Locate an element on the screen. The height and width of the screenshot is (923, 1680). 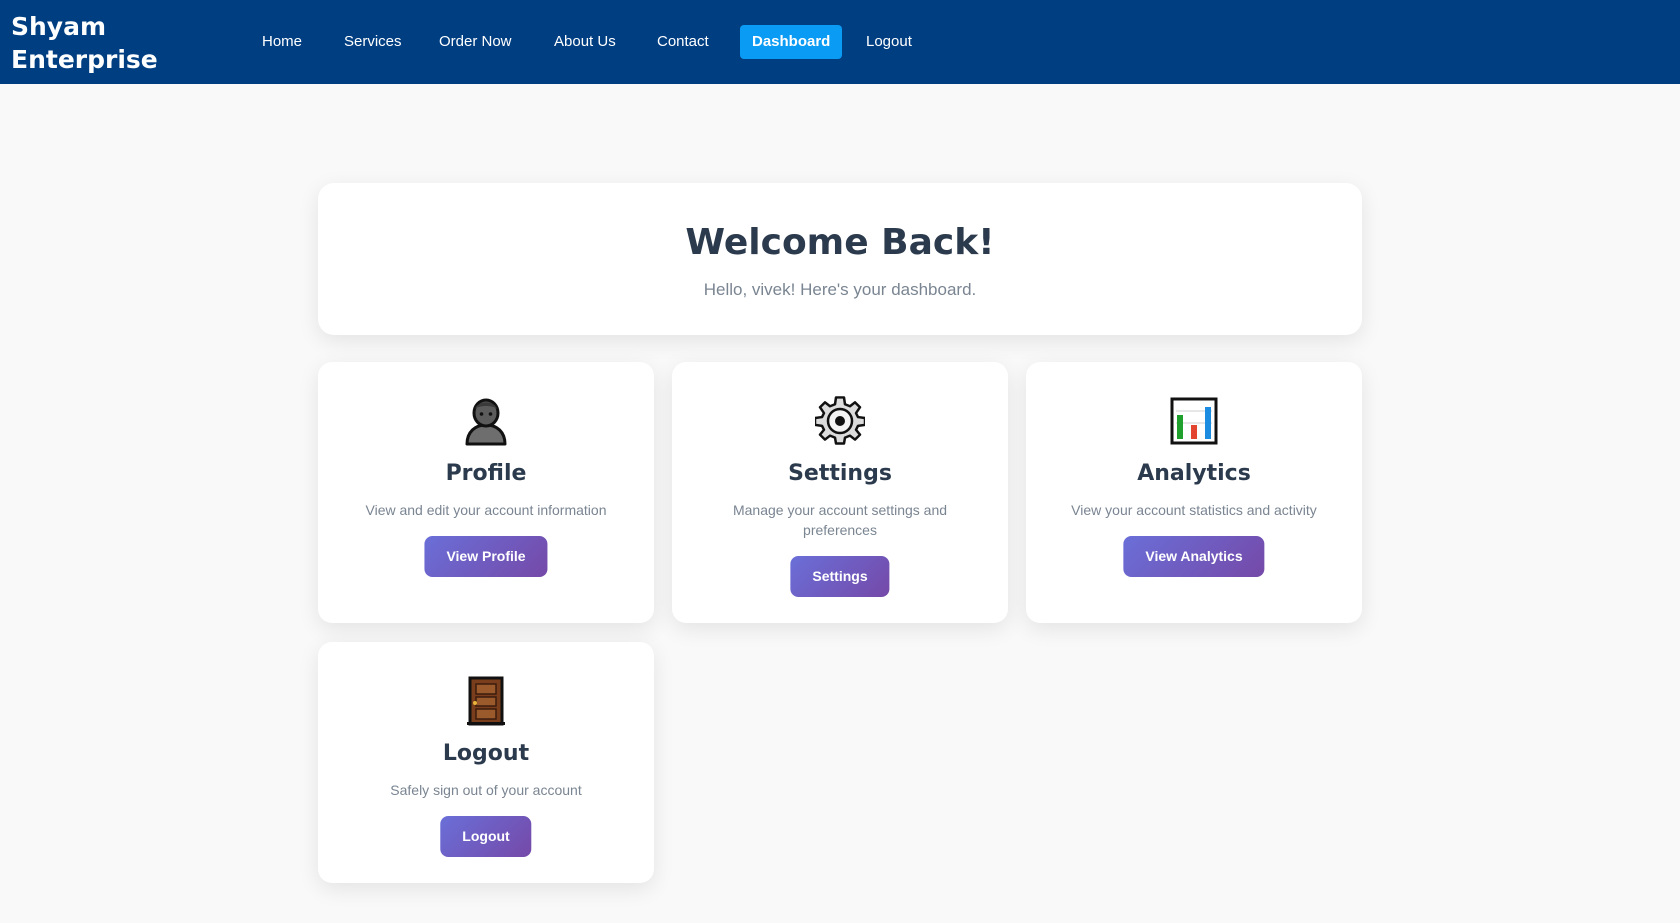
nav-link-home: Home is located at coordinates (282, 42).